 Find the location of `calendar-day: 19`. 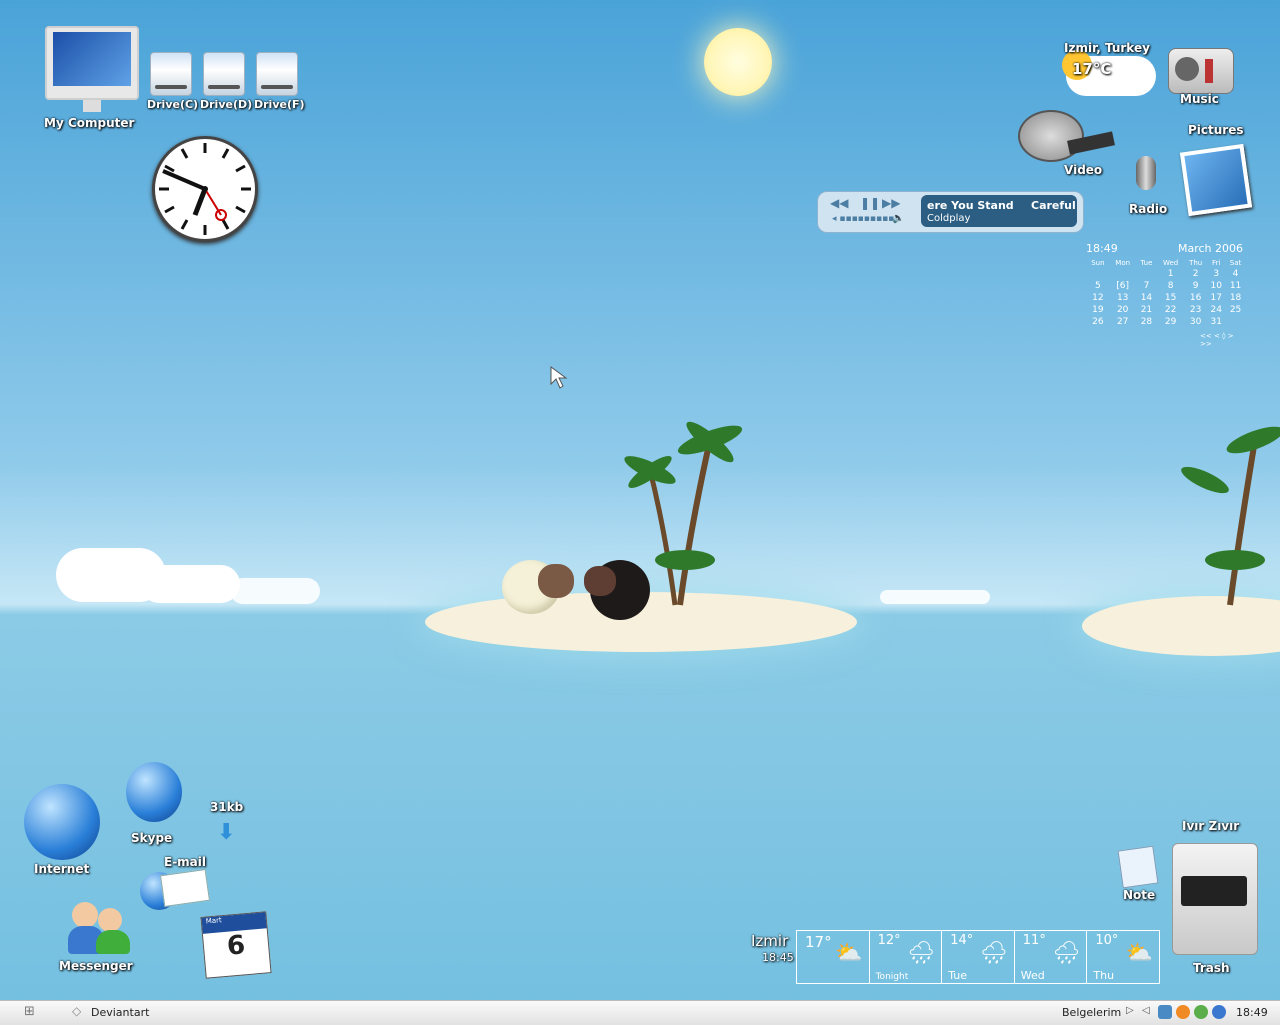

calendar-day: 19 is located at coordinates (1098, 310).